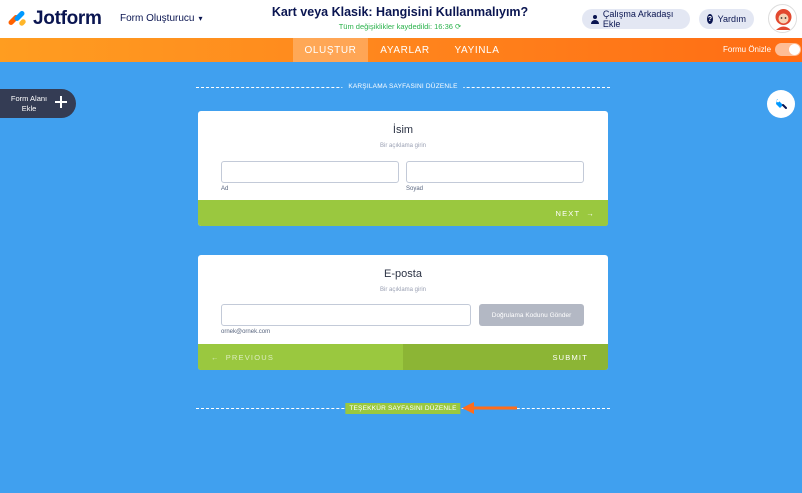 Image resolution: width=802 pixels, height=493 pixels. I want to click on avatar-image, so click(782, 18).